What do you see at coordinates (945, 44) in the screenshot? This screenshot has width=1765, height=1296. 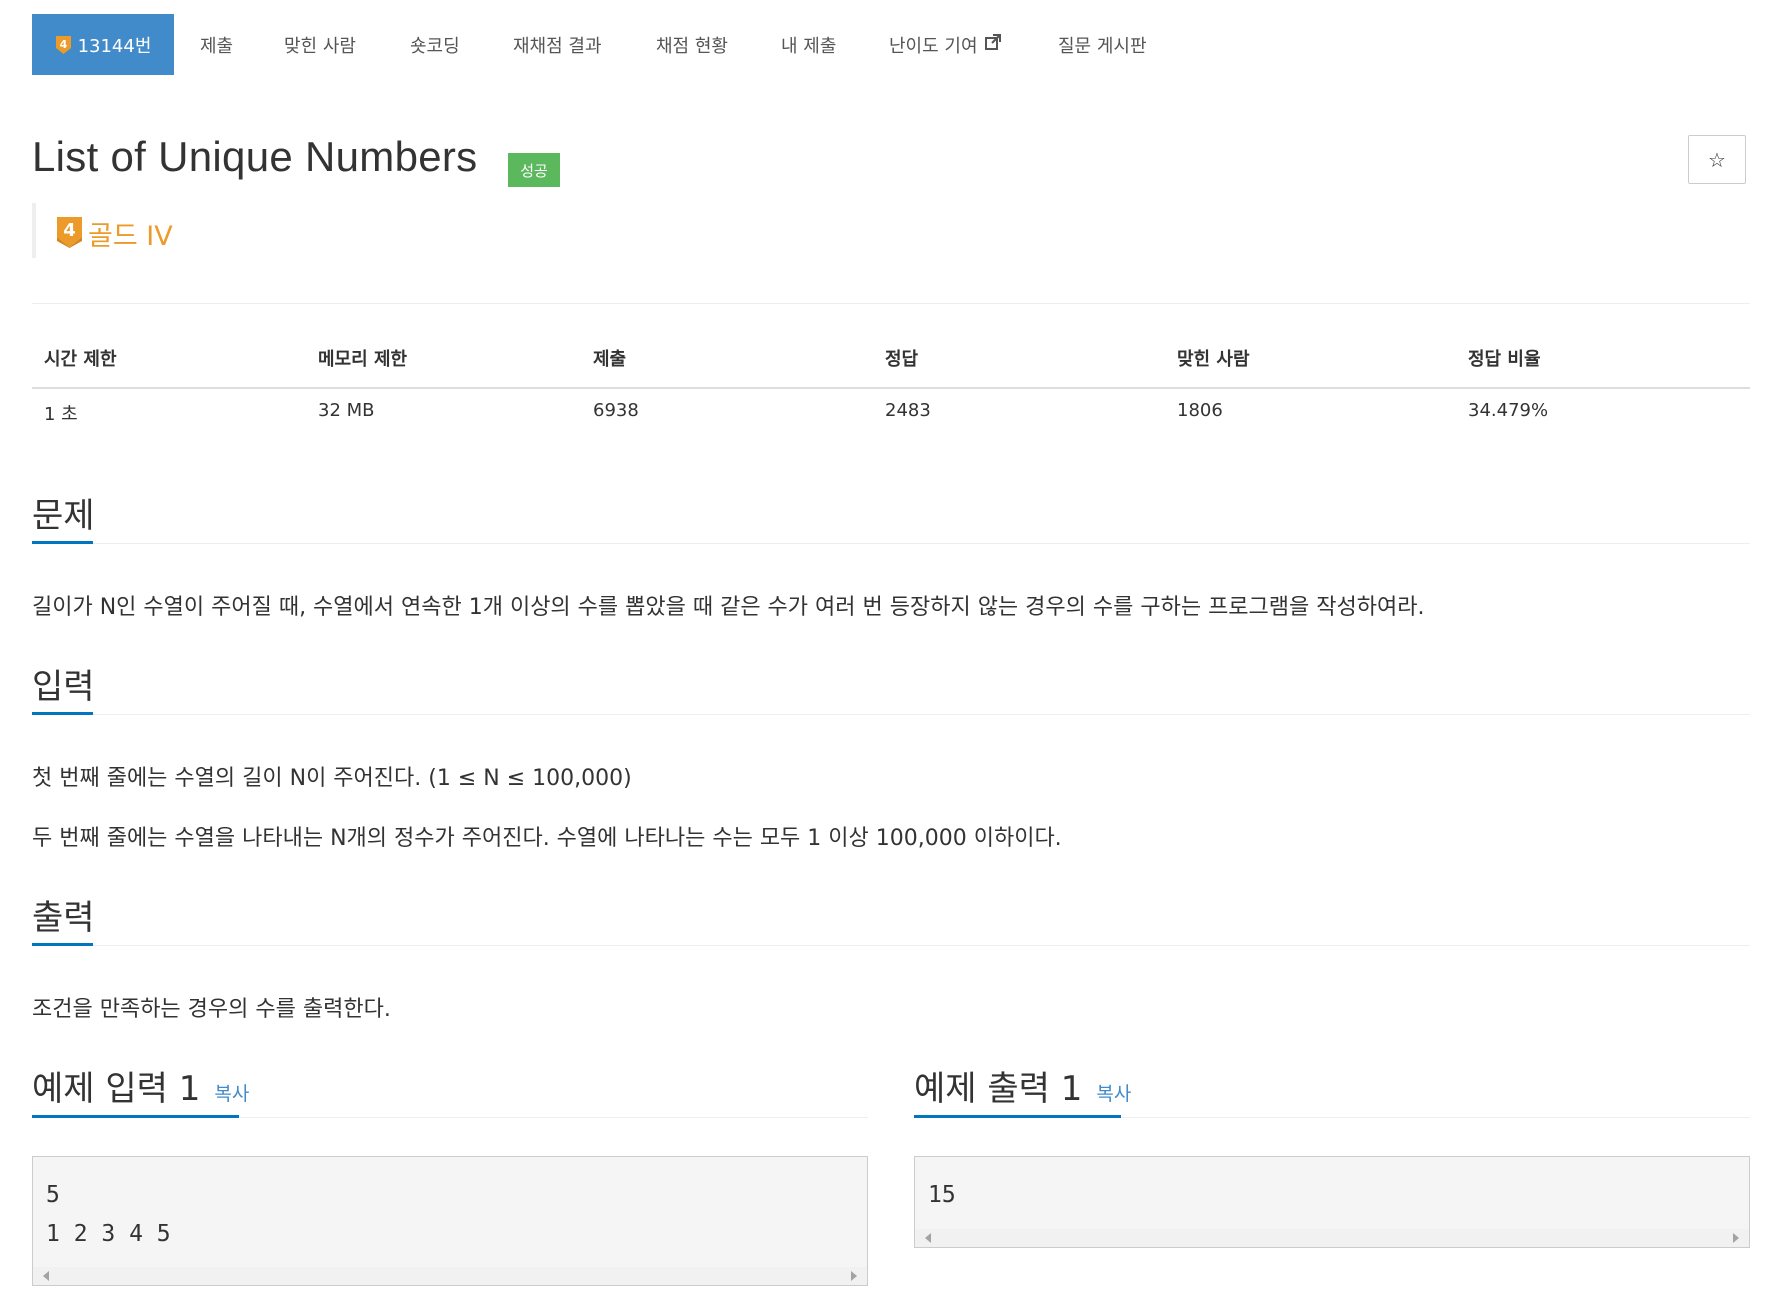 I see `nav-tab-difficulty-contribution: 난이도 기여` at bounding box center [945, 44].